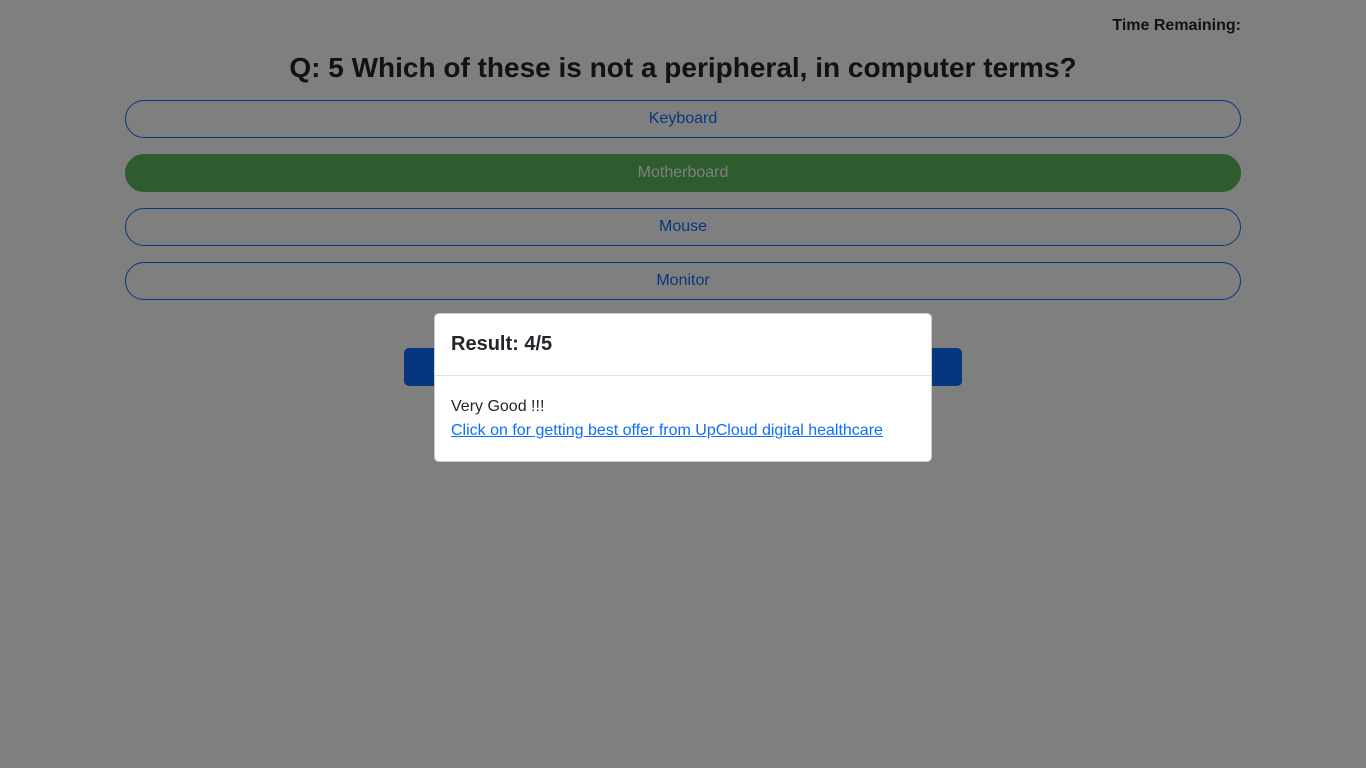 The image size is (1366, 768). I want to click on modal-title: Result: 4/5, so click(502, 344).